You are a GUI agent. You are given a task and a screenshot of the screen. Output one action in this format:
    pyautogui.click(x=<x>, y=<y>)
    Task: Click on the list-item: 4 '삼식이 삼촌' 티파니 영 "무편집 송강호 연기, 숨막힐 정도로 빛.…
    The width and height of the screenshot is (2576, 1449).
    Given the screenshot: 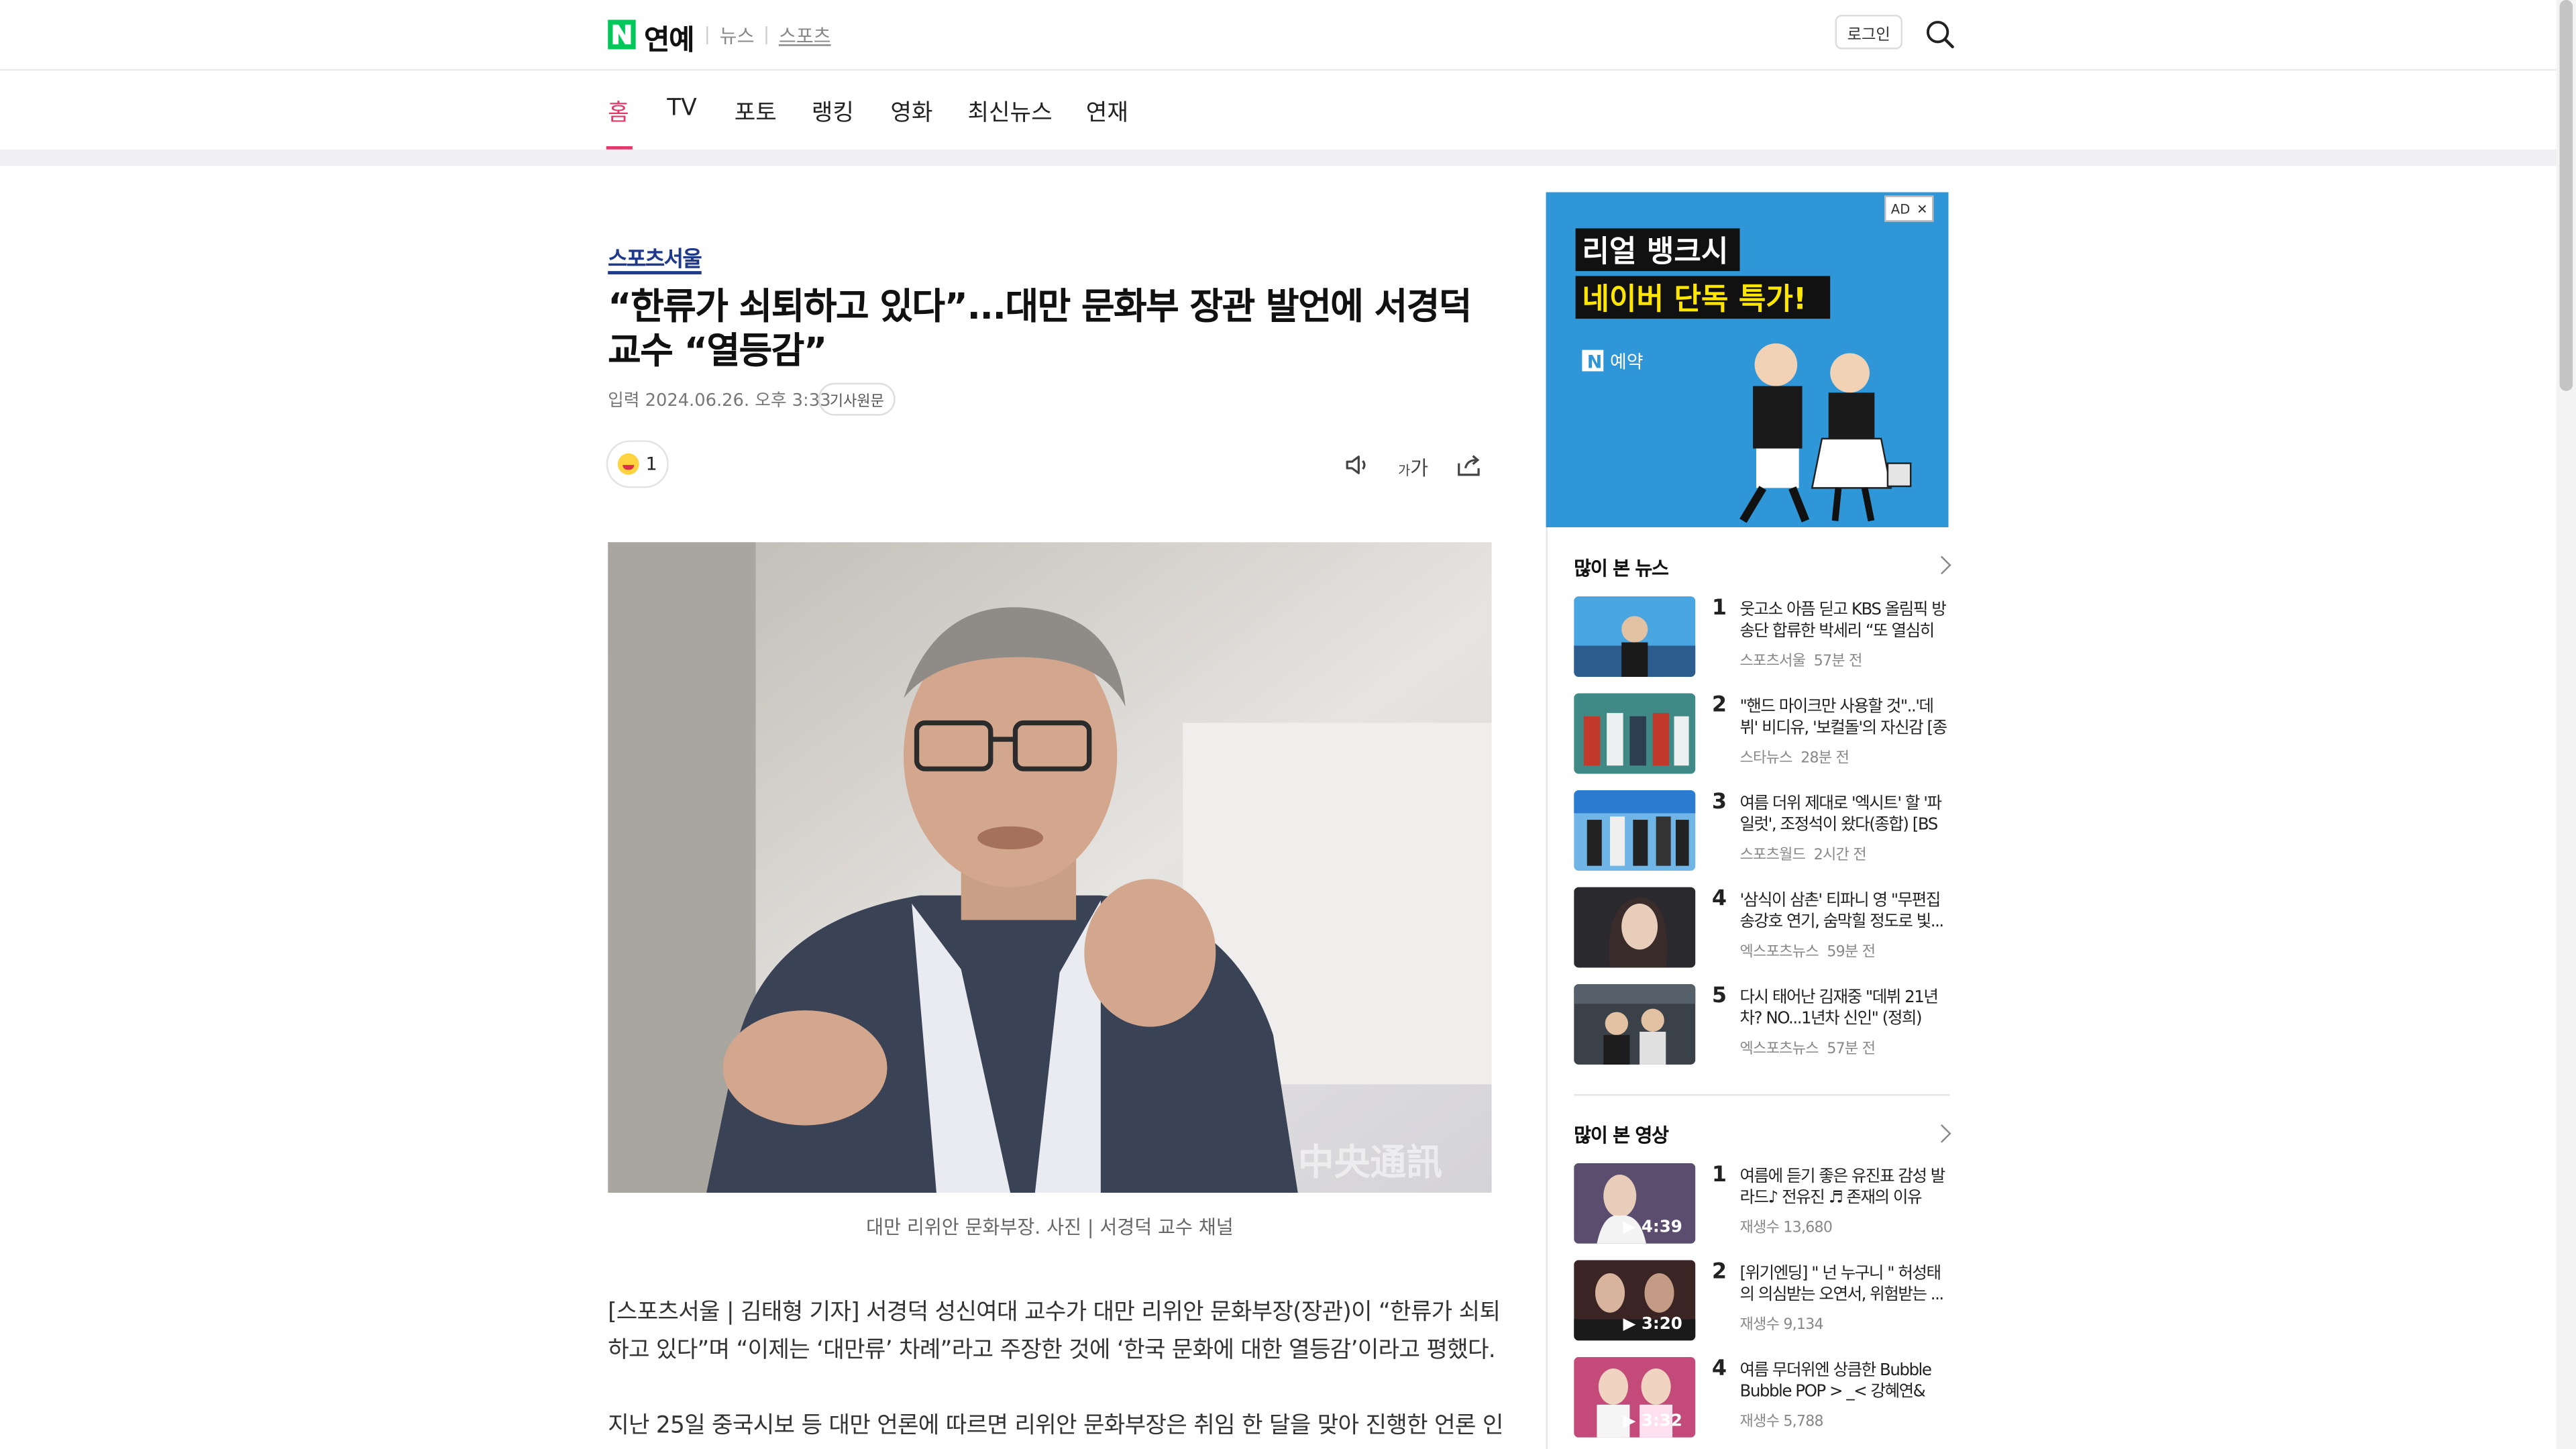 What is the action you would take?
    pyautogui.click(x=1762, y=928)
    